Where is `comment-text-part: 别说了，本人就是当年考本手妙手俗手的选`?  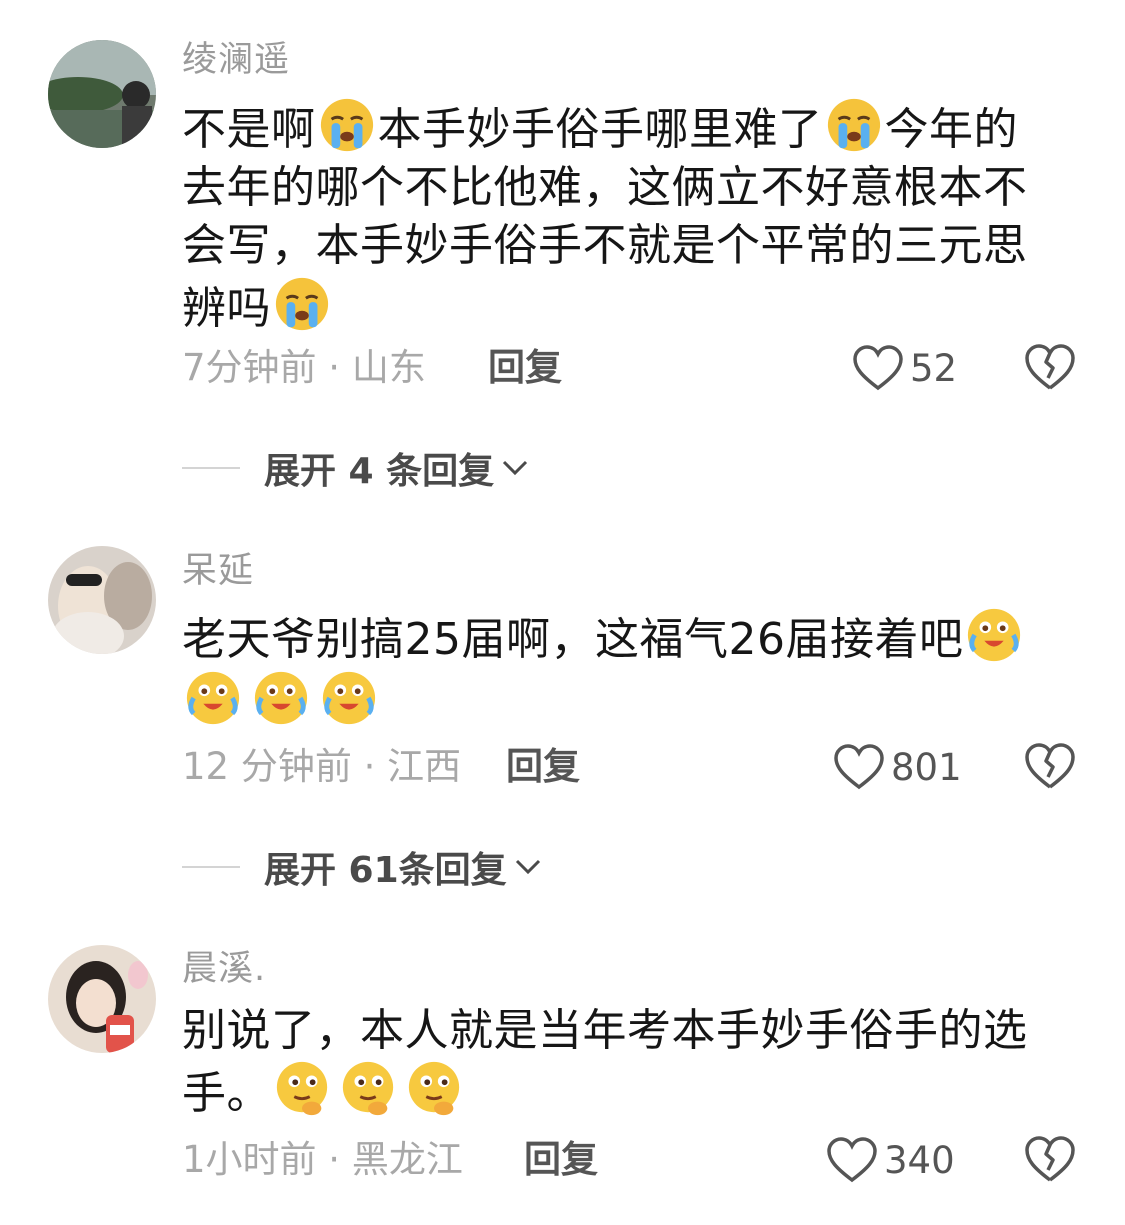
comment-text-part: 别说了，本人就是当年考本手妙手俗手的选 is located at coordinates (605, 1030).